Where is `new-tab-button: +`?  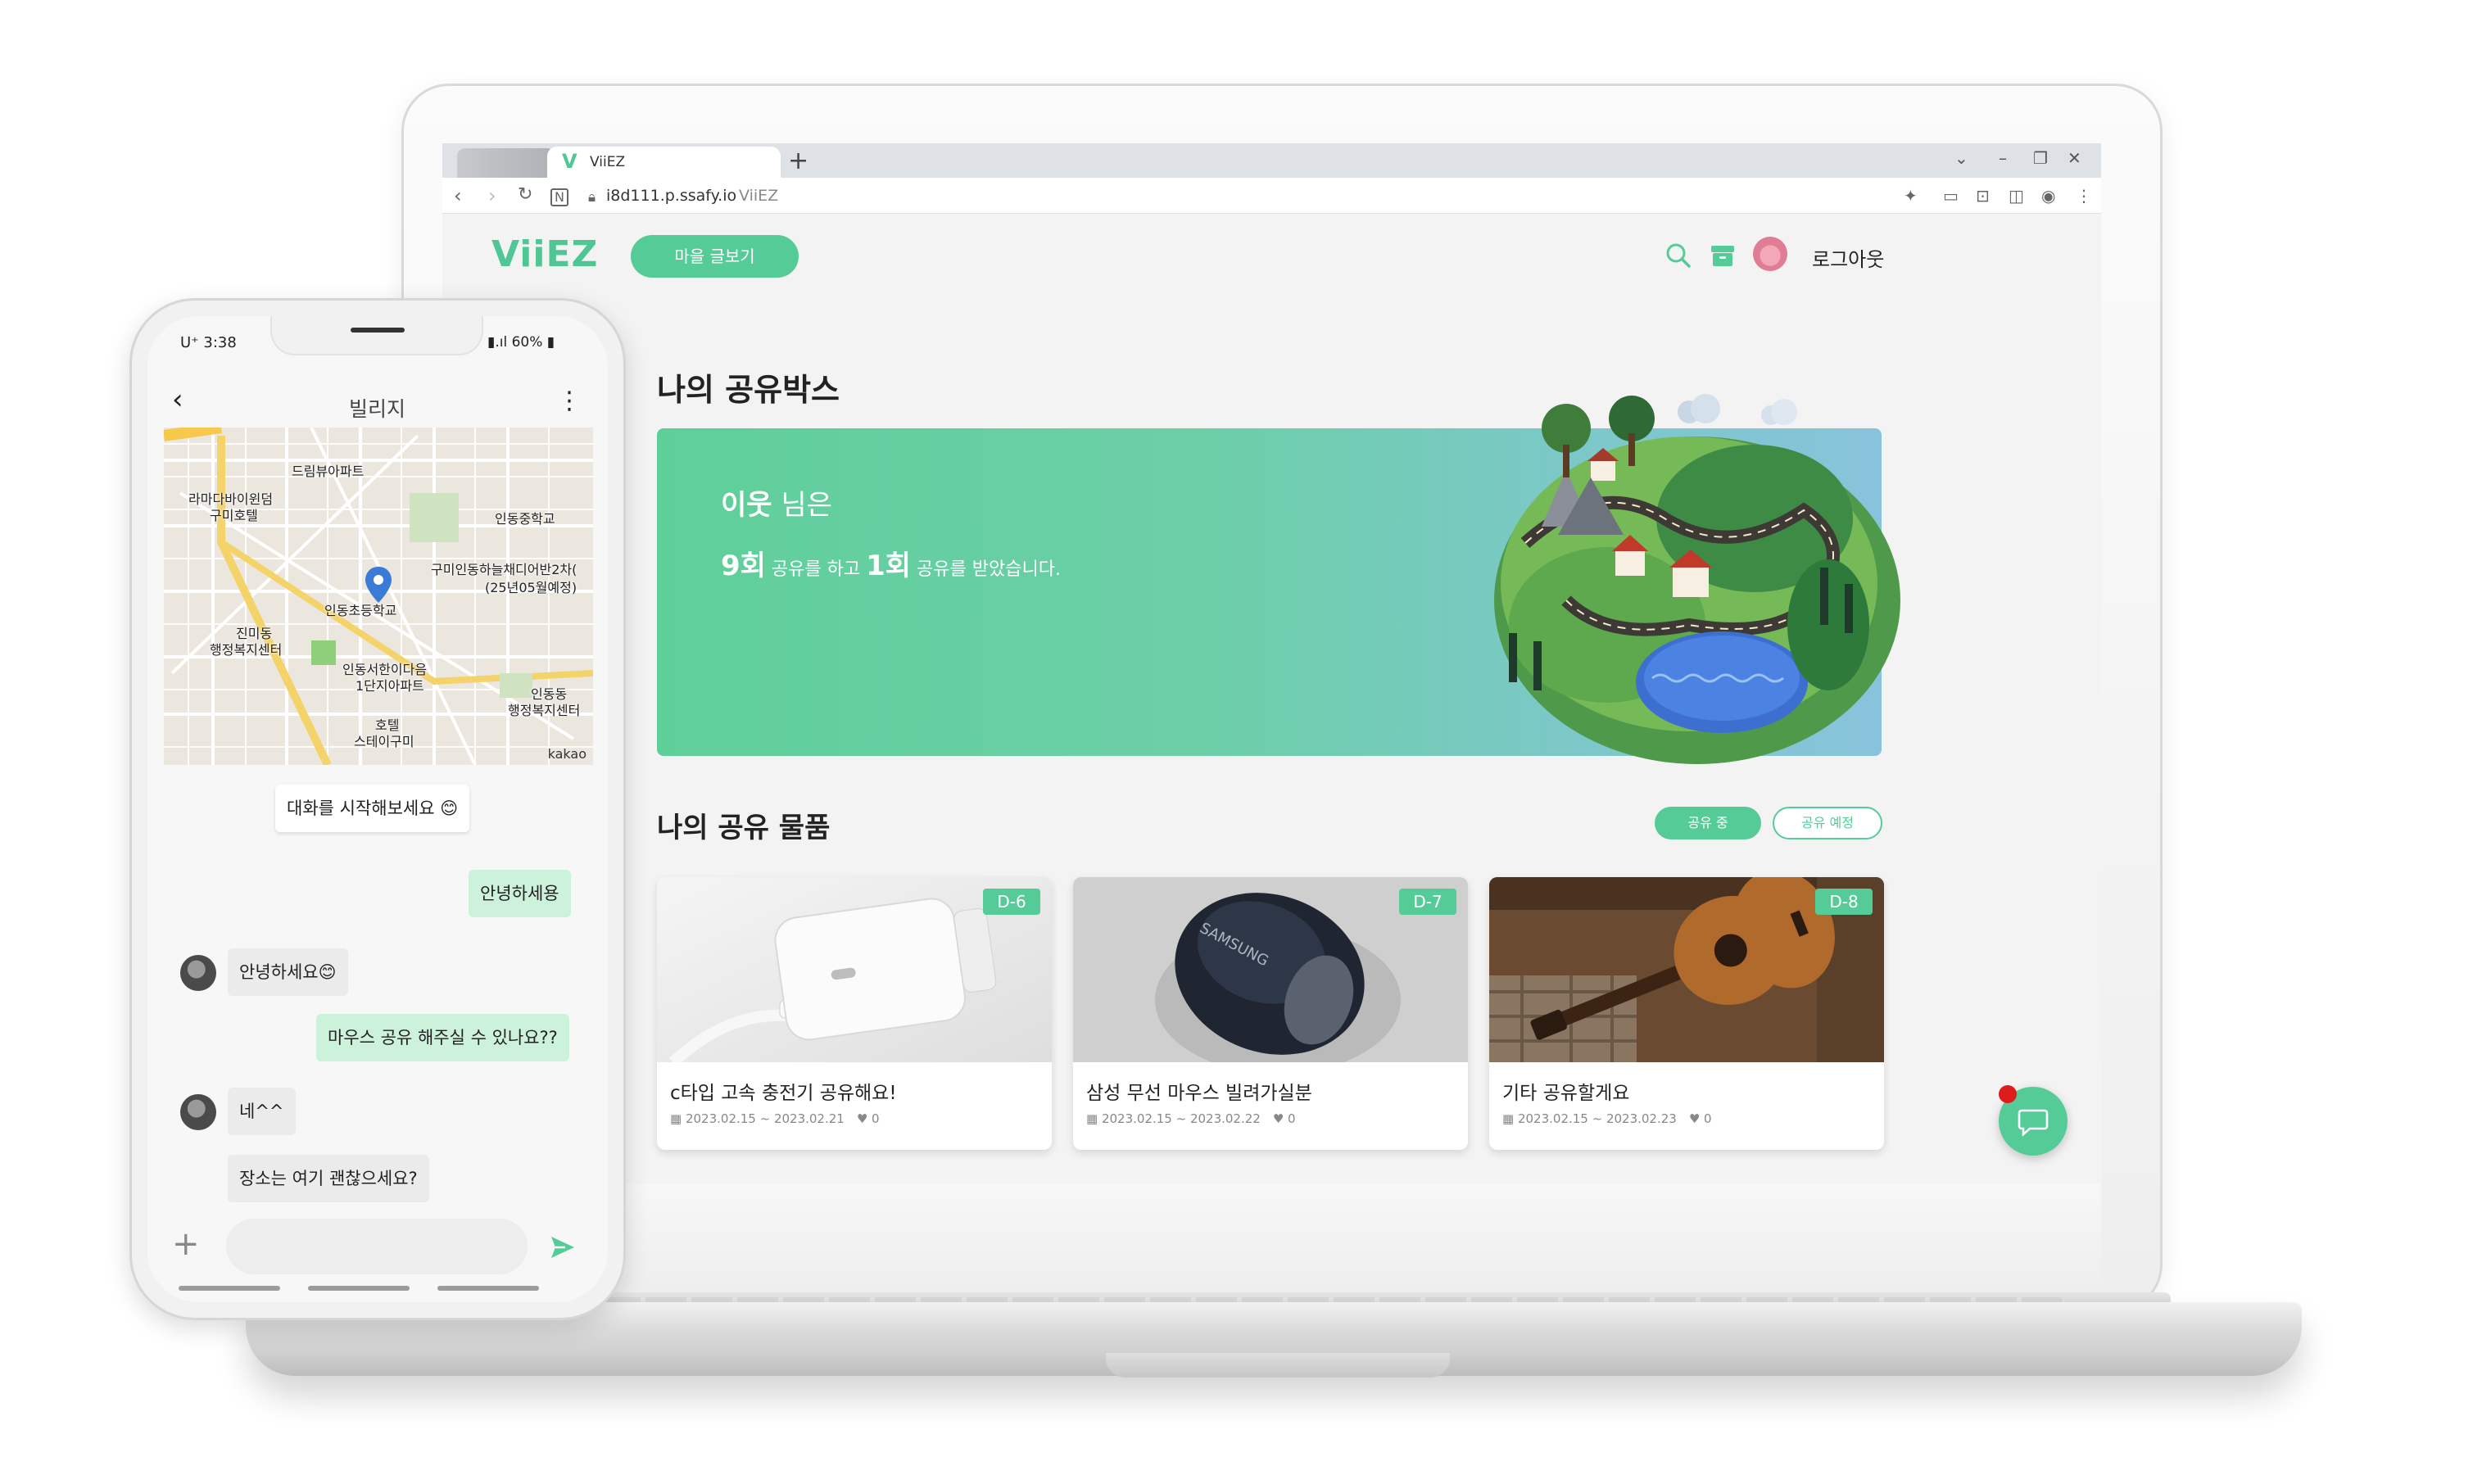 new-tab-button: + is located at coordinates (798, 161).